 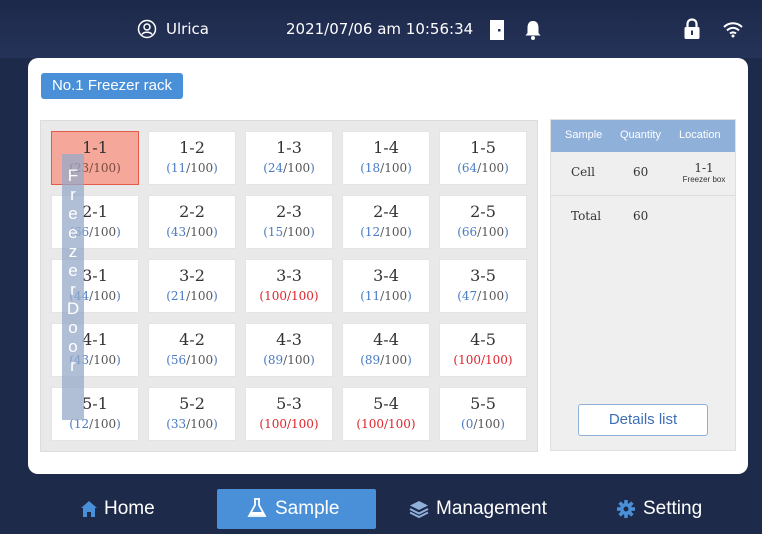 I want to click on rack-cell-used: 11, so click(x=372, y=296).